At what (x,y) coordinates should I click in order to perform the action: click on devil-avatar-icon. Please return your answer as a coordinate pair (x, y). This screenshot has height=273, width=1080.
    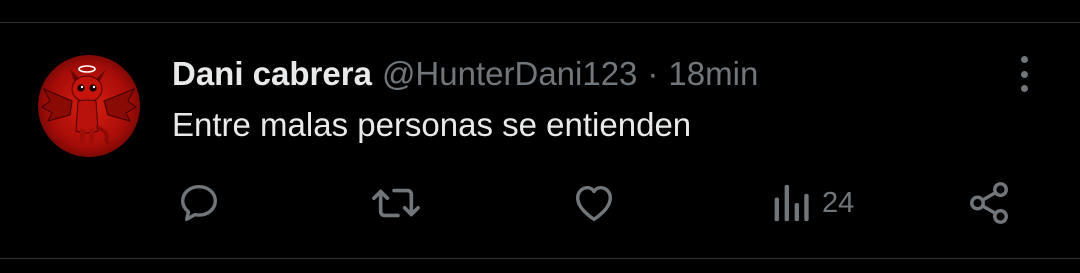
    Looking at the image, I should click on (89, 105).